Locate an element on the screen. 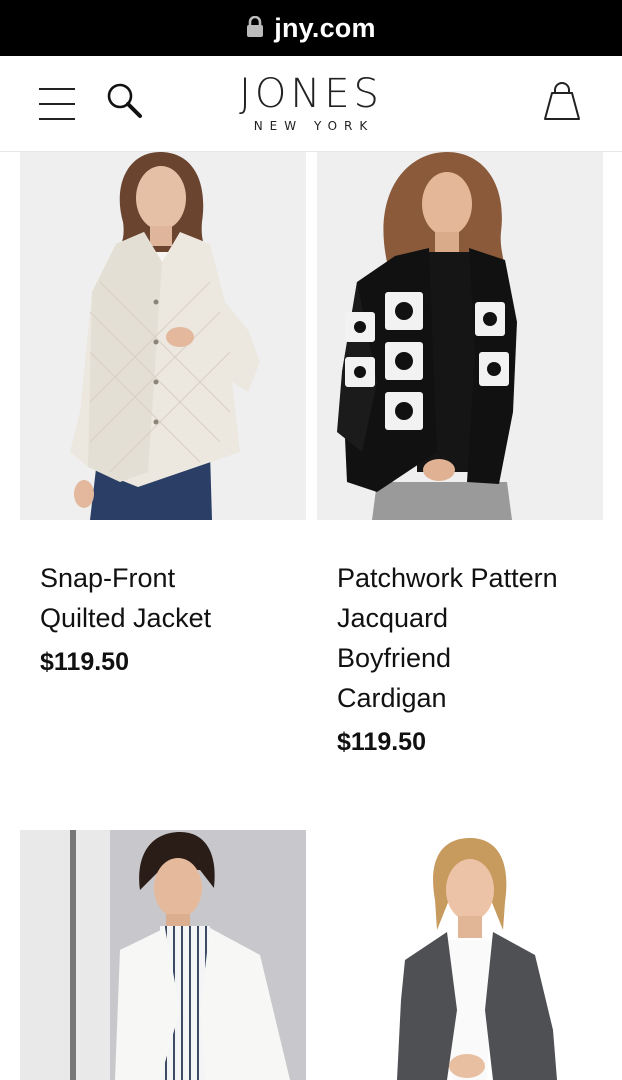  search-icon is located at coordinates (124, 100).